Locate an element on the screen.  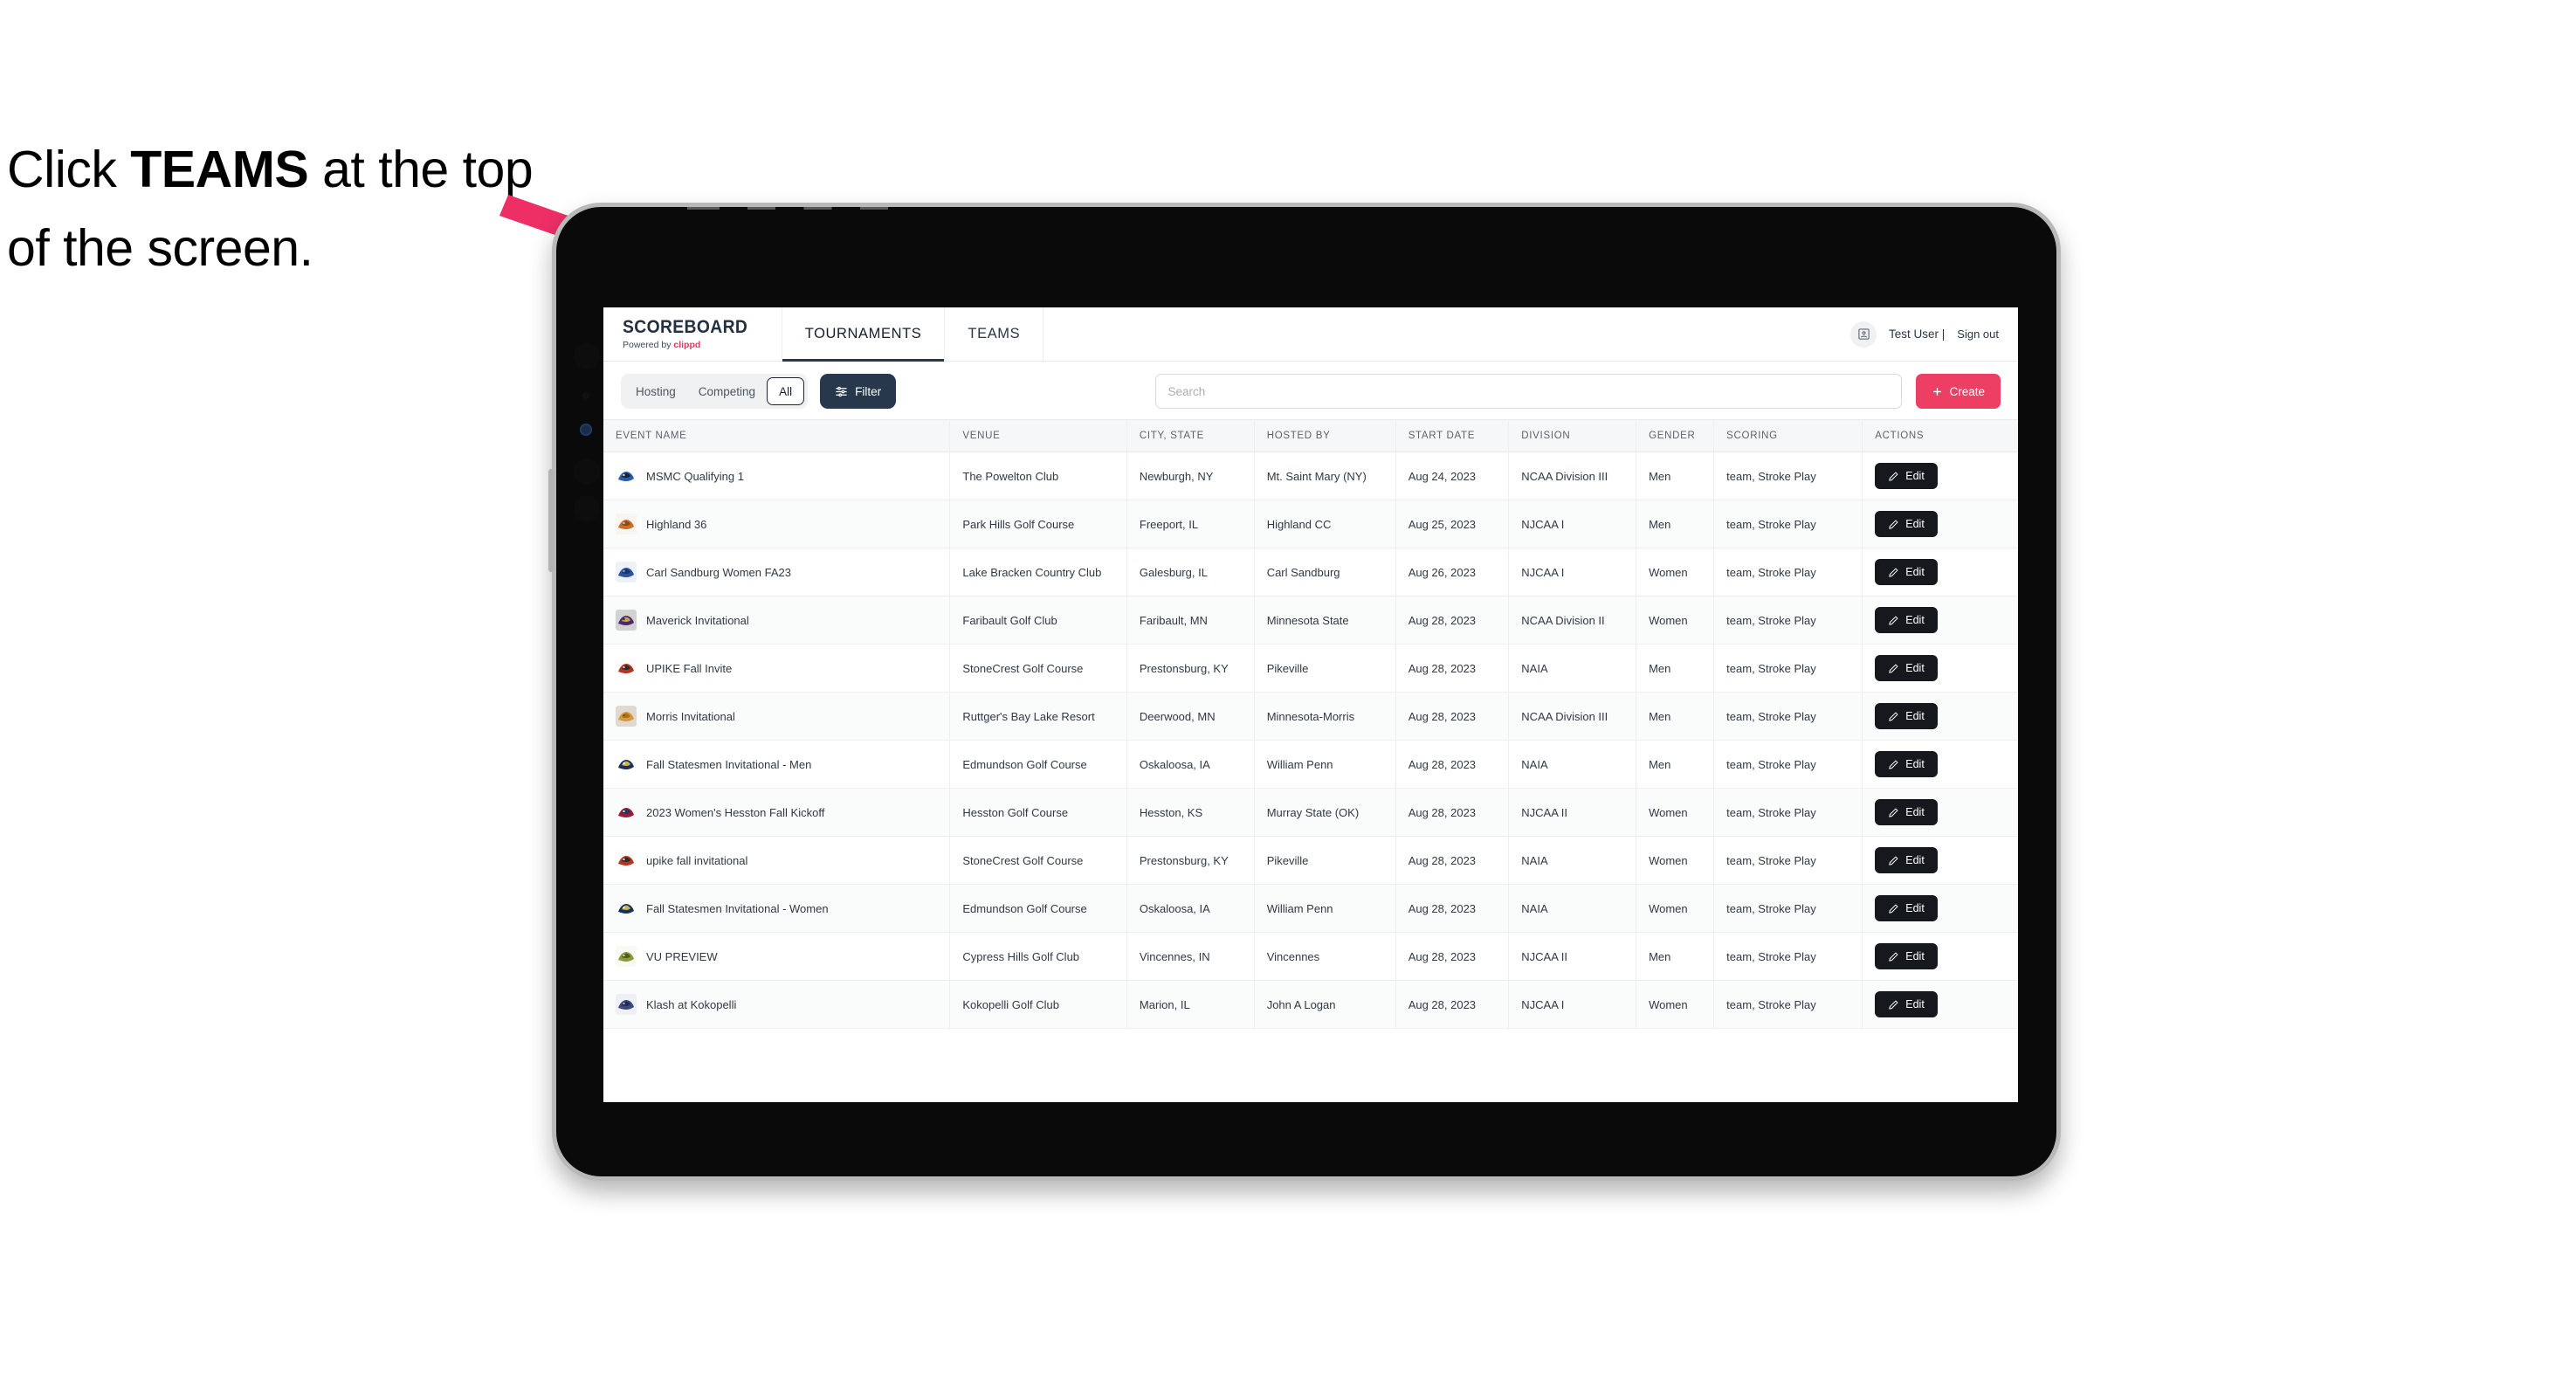
cell-venue: Ruttger's Bay Lake Resort is located at coordinates (1038, 717).